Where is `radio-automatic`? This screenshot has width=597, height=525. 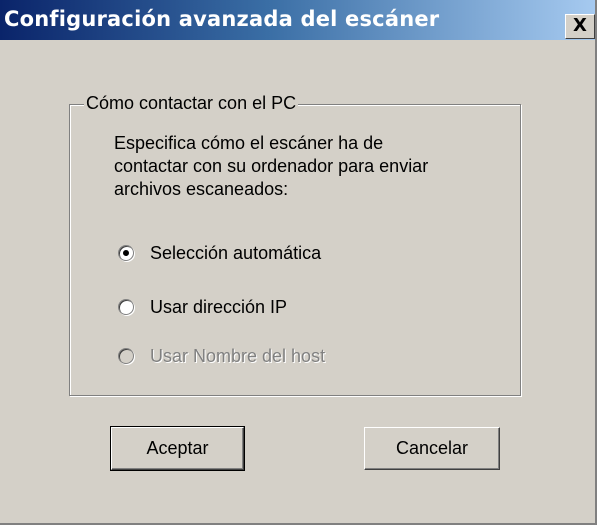
radio-automatic is located at coordinates (126, 253).